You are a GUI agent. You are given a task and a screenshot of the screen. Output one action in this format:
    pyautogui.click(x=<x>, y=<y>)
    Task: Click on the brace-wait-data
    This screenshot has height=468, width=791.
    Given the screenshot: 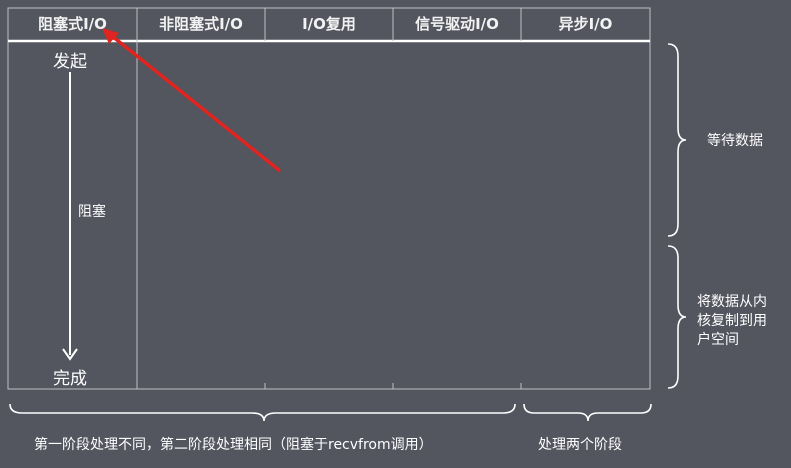 What is the action you would take?
    pyautogui.click(x=677, y=140)
    